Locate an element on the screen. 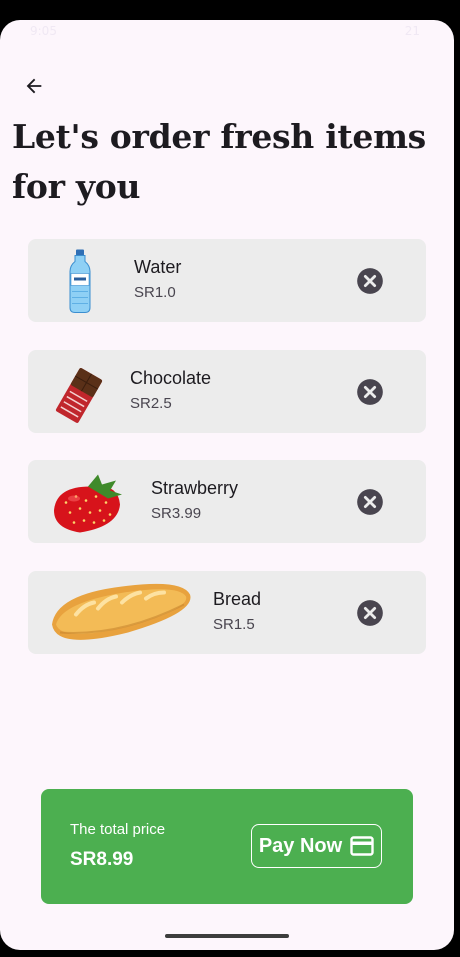 The width and height of the screenshot is (460, 957). item-price: SR2.5 is located at coordinates (151, 403).